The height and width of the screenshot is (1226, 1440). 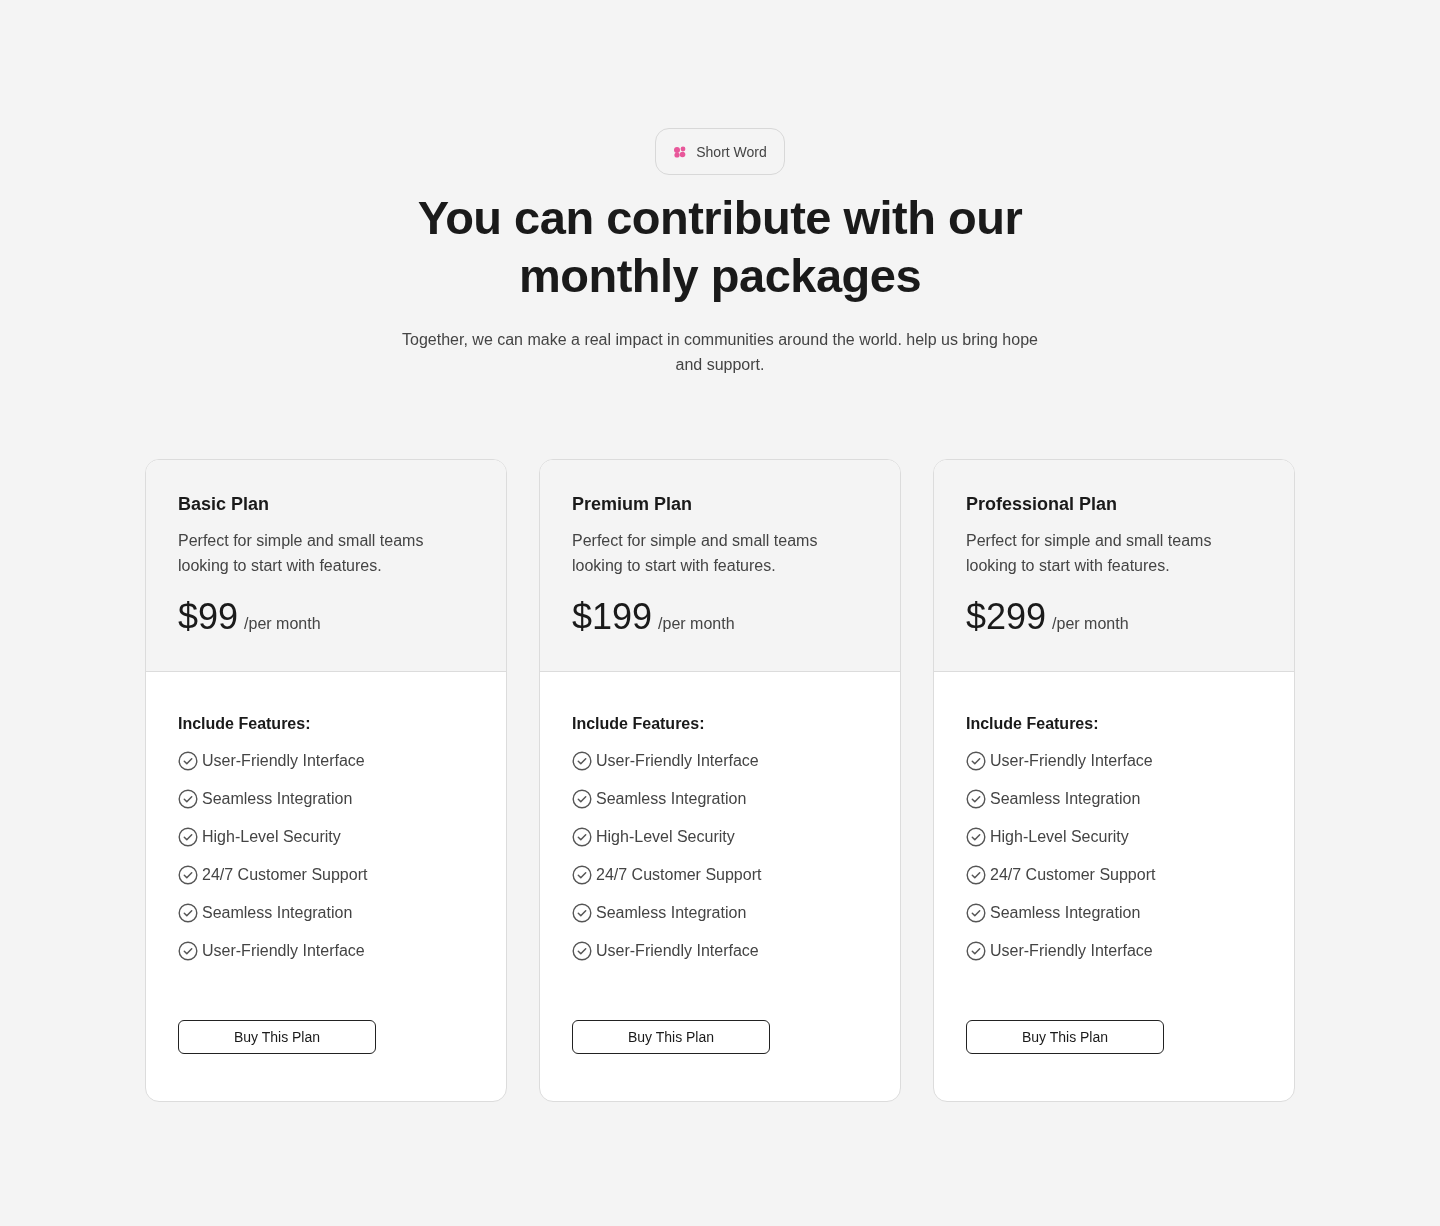 I want to click on page-heading: You can contribute with our monthly packages, so click(x=720, y=247).